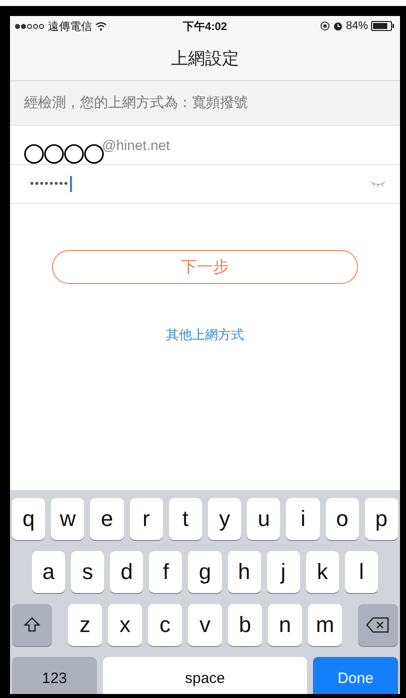 The width and height of the screenshot is (406, 698). I want to click on letter-key: e, so click(107, 519).